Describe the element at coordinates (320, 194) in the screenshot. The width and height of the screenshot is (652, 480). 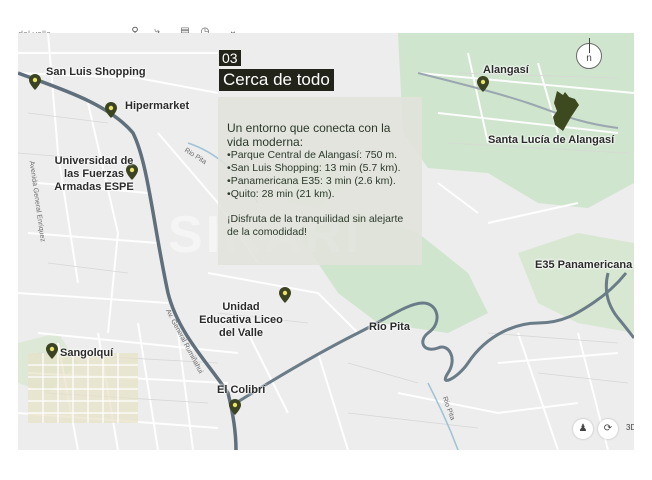
I see `list-item: Quito: 28 min (21 km).` at that location.